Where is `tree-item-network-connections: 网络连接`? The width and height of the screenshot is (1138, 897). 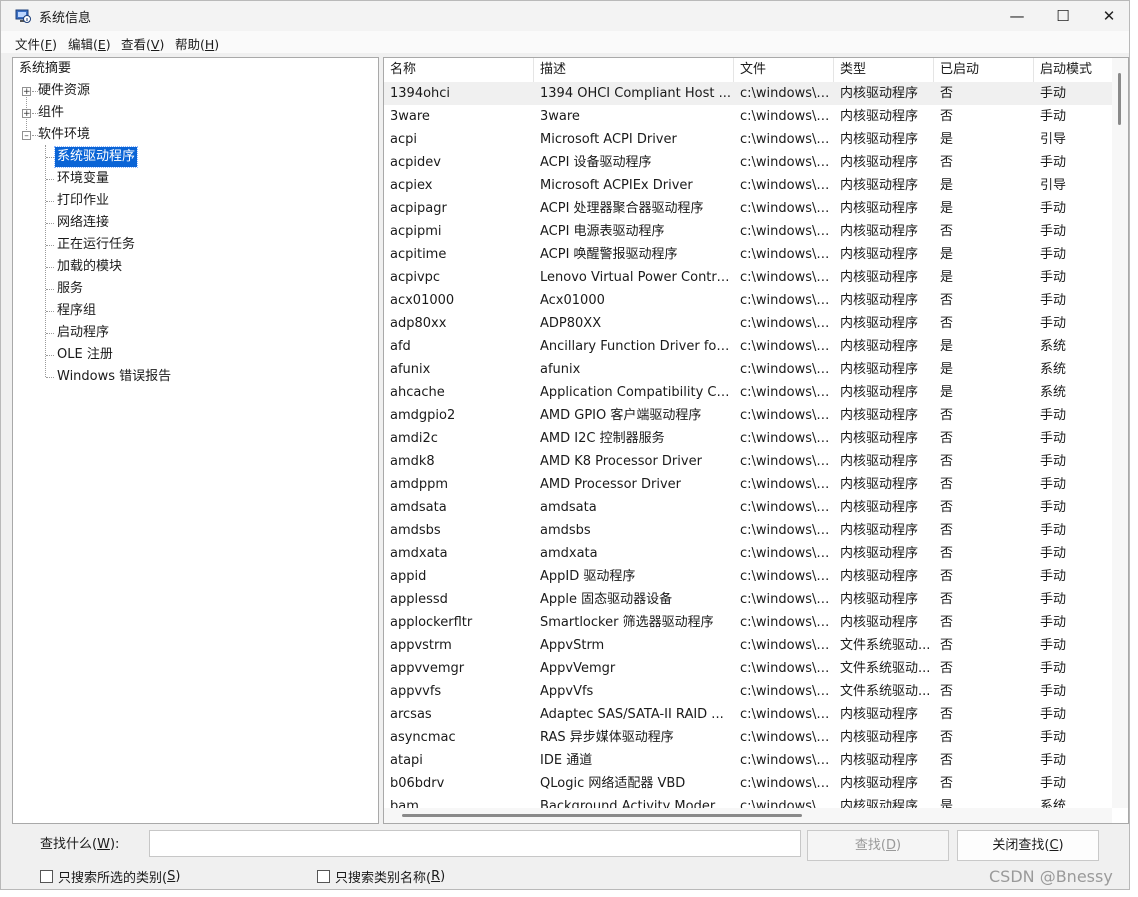
tree-item-network-connections: 网络连接 is located at coordinates (83, 223).